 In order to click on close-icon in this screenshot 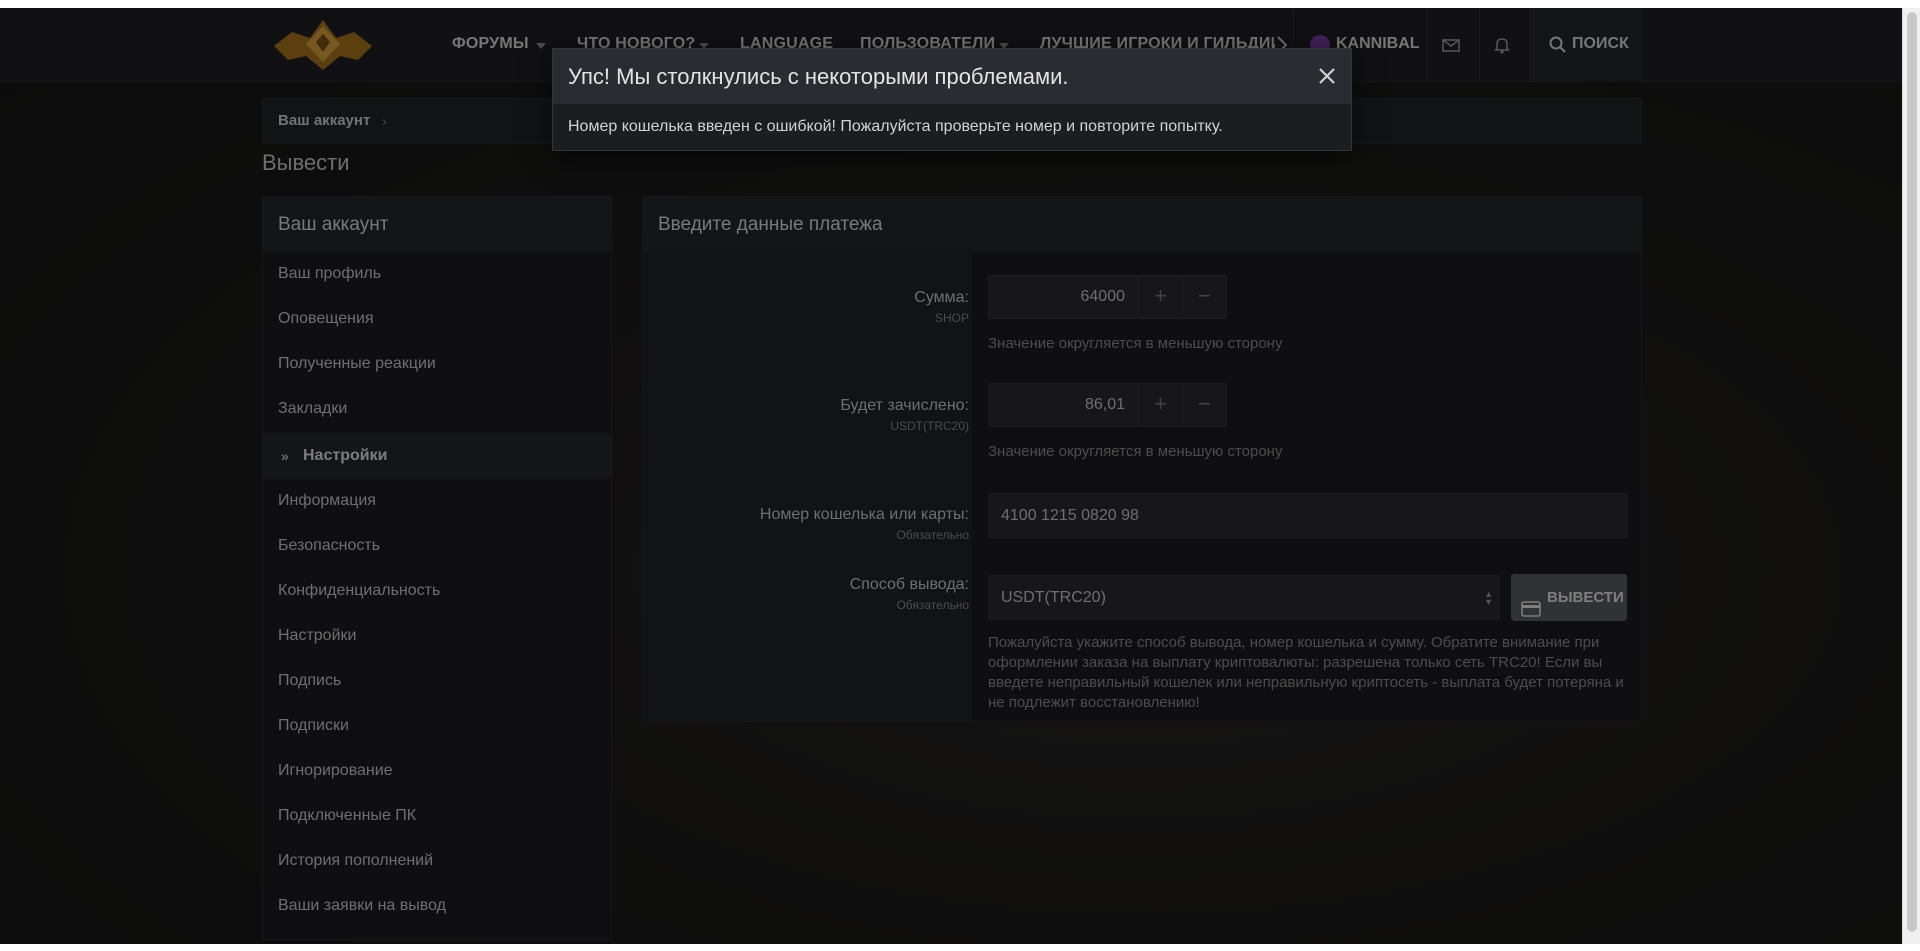, I will do `click(1327, 76)`.